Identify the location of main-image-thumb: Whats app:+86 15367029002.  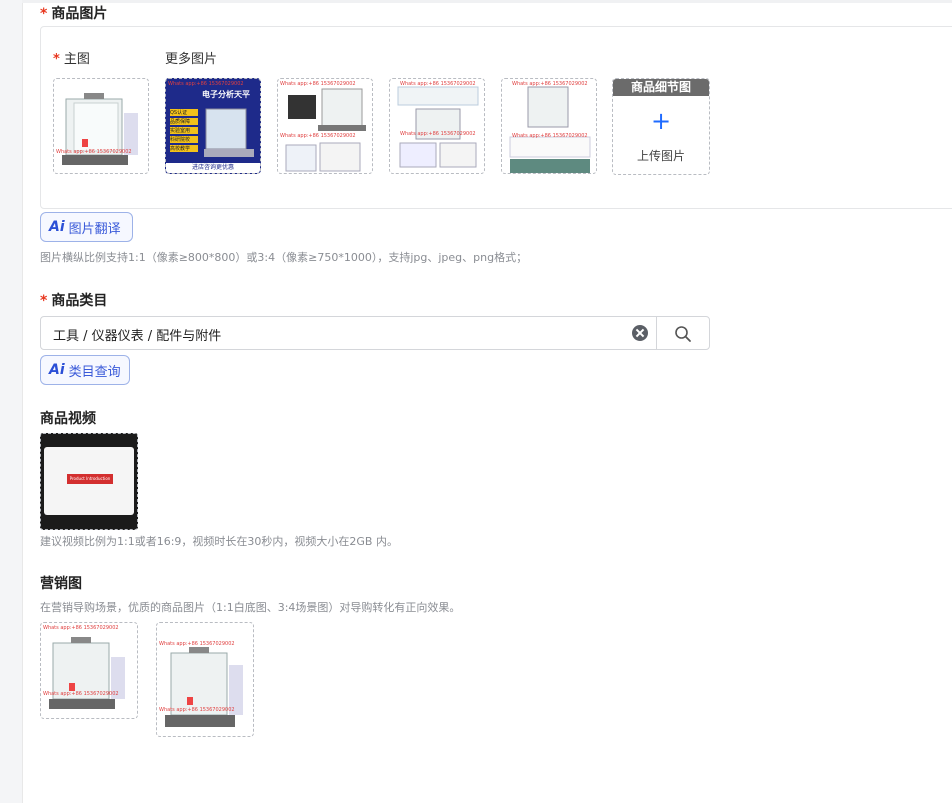
(101, 126).